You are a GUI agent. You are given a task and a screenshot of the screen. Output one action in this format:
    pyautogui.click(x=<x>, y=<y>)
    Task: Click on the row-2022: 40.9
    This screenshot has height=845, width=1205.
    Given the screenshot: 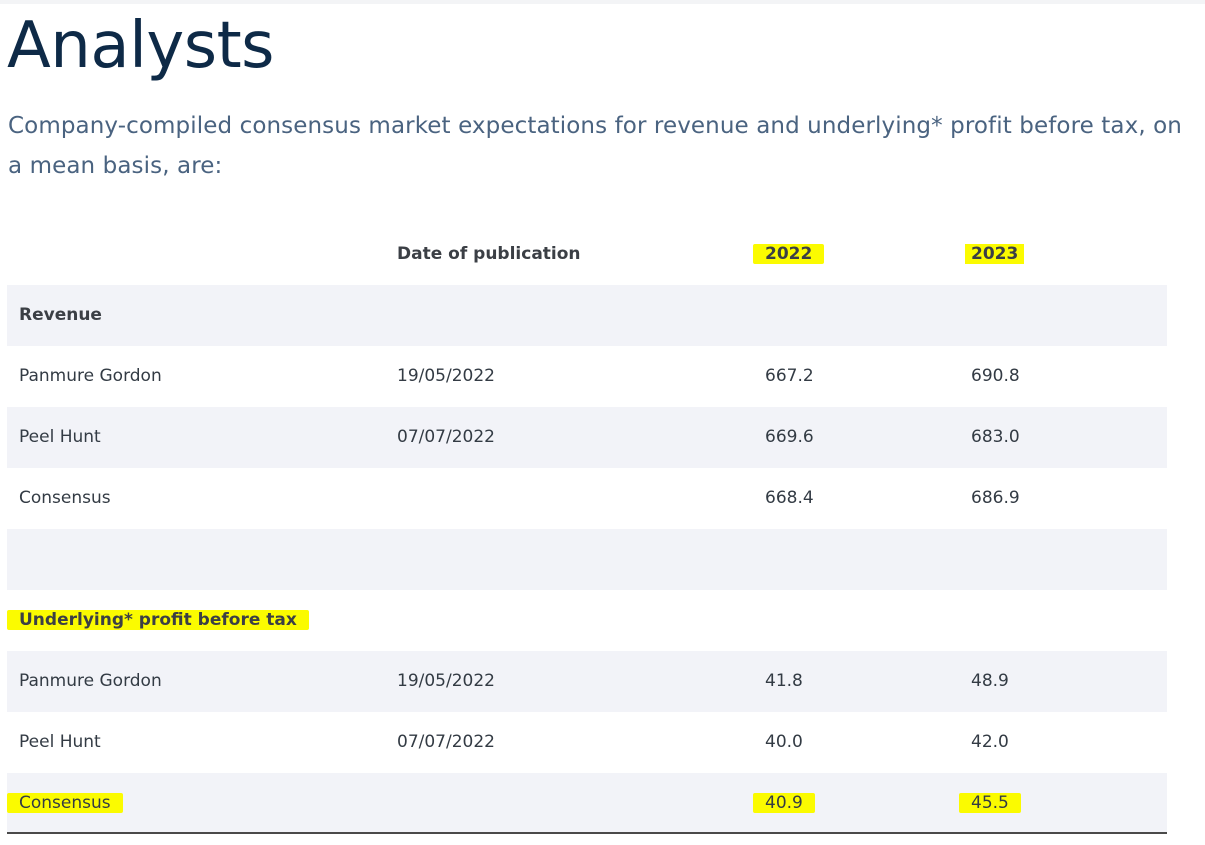 What is the action you would take?
    pyautogui.click(x=784, y=803)
    